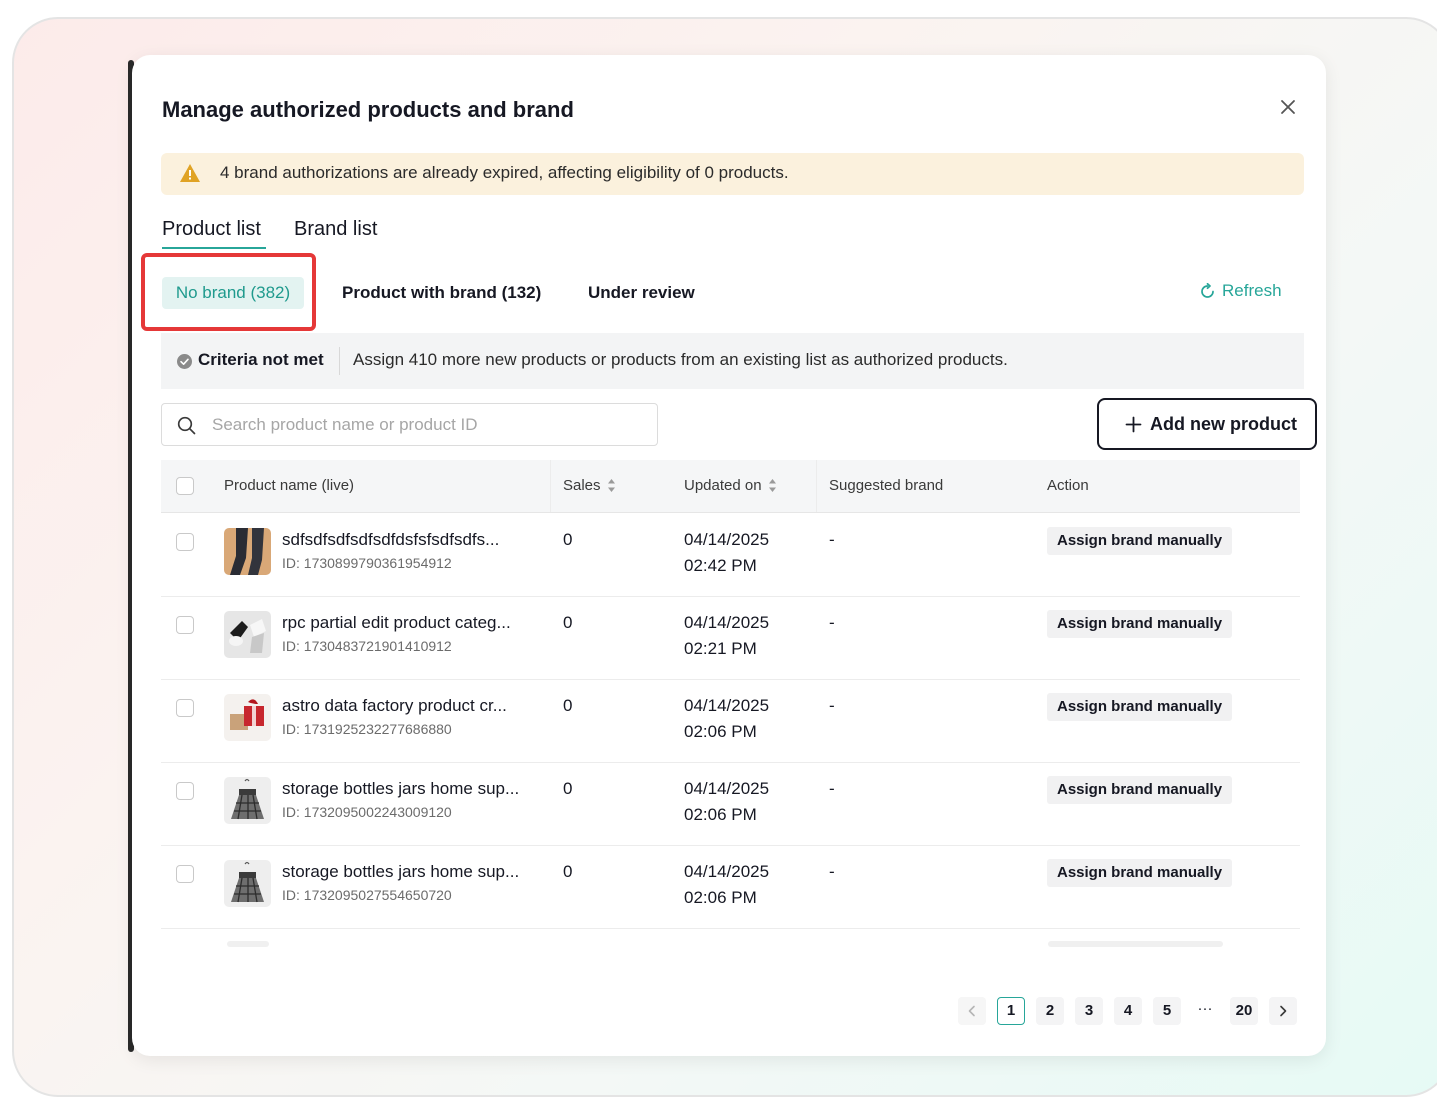 The width and height of the screenshot is (1437, 1097). Describe the element at coordinates (1011, 1011) in the screenshot. I see `pagination-page-1: 1` at that location.